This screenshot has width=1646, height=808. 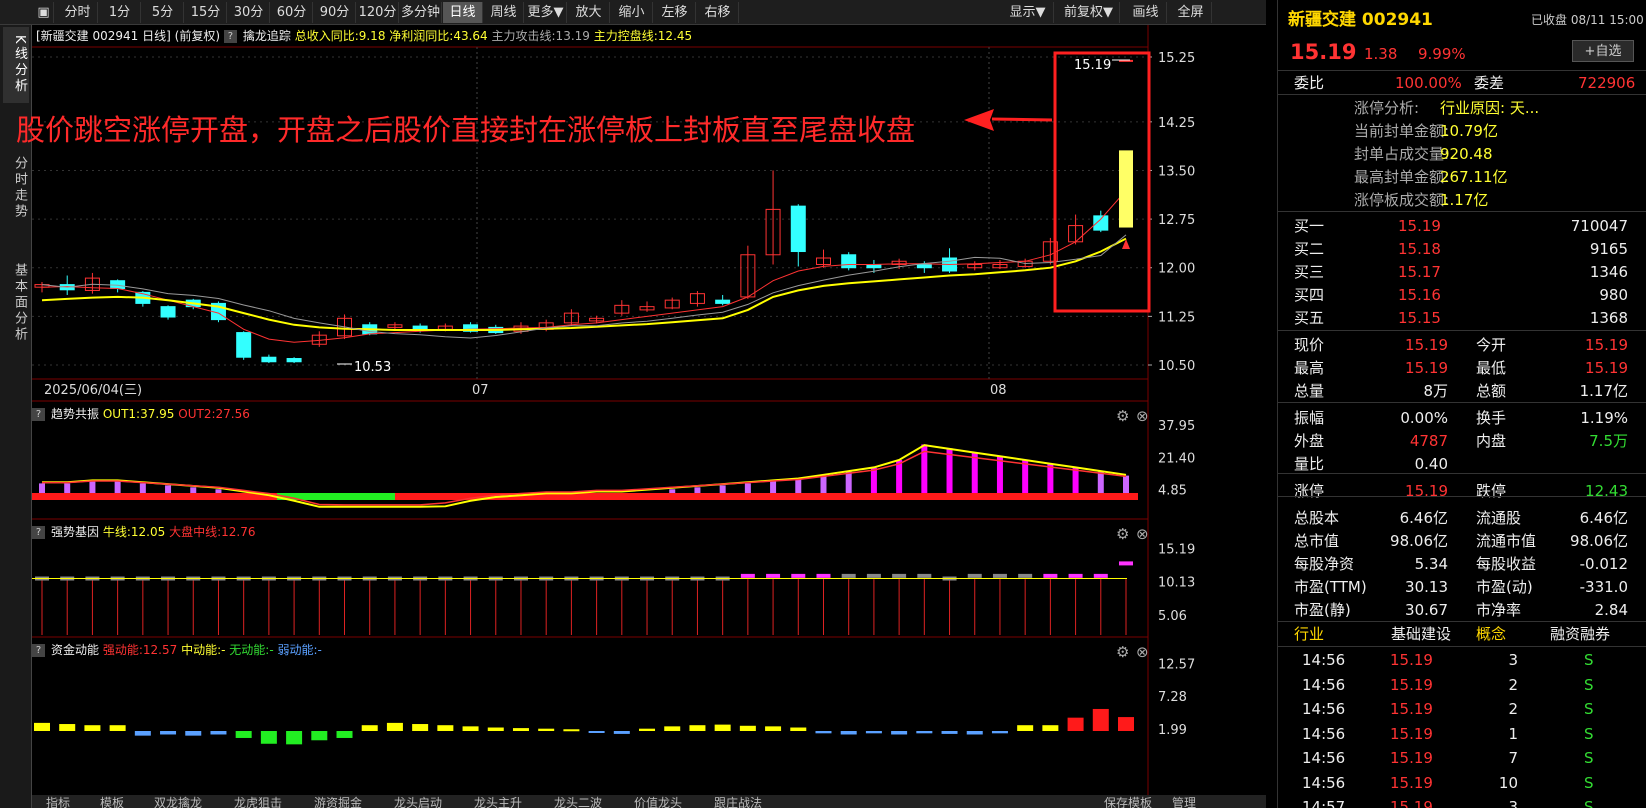 What do you see at coordinates (120, 12) in the screenshot?
I see `period-tab: 1分` at bounding box center [120, 12].